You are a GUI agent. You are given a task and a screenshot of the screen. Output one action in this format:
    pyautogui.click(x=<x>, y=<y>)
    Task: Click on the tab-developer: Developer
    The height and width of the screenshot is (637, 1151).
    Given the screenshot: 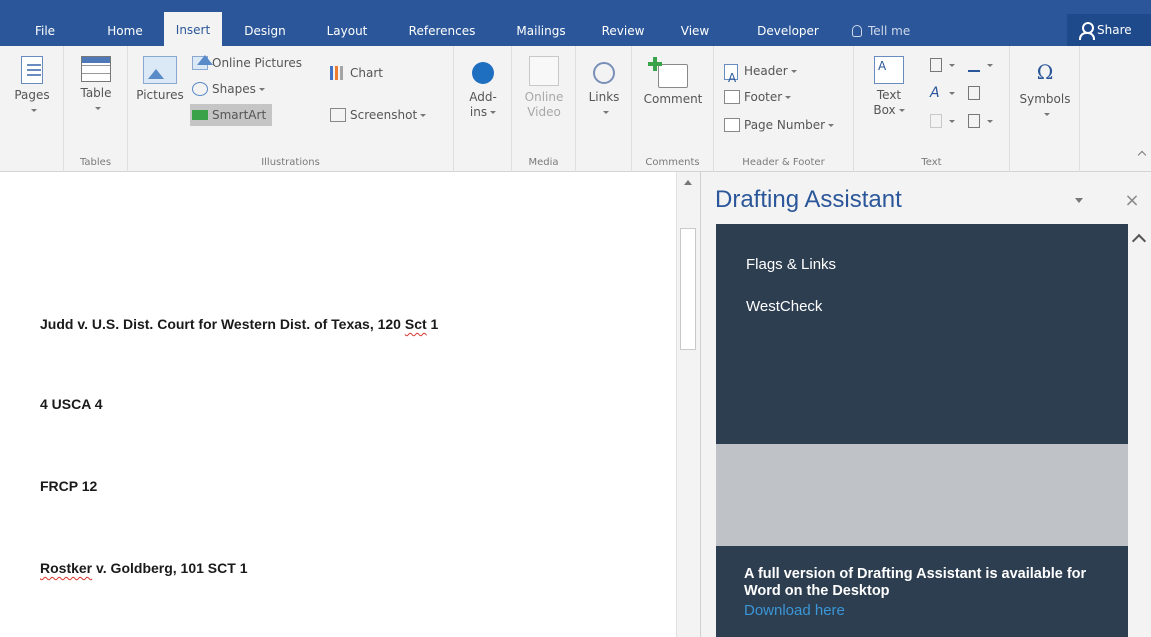 What is the action you would take?
    pyautogui.click(x=788, y=31)
    